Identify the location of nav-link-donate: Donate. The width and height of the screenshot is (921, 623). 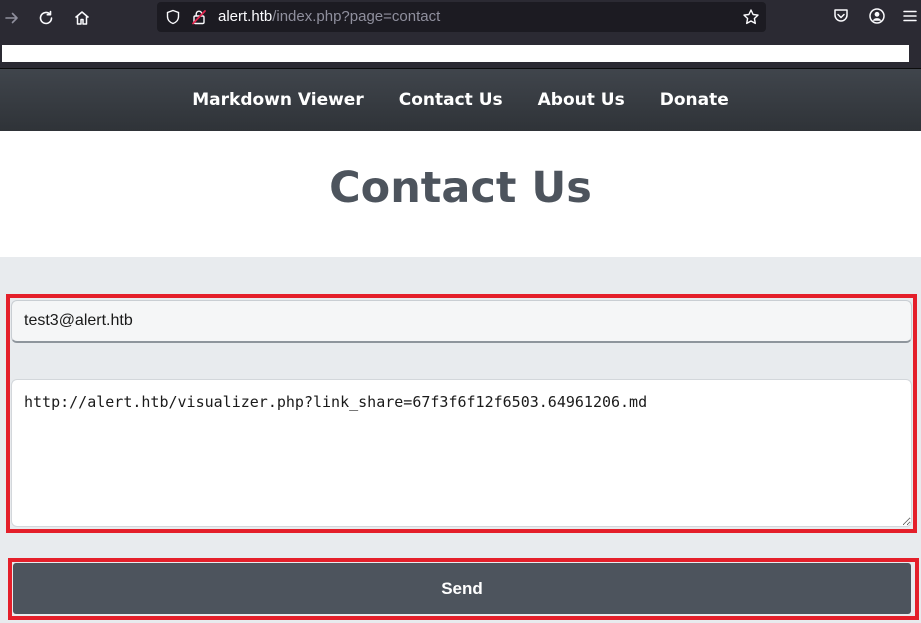
(694, 100).